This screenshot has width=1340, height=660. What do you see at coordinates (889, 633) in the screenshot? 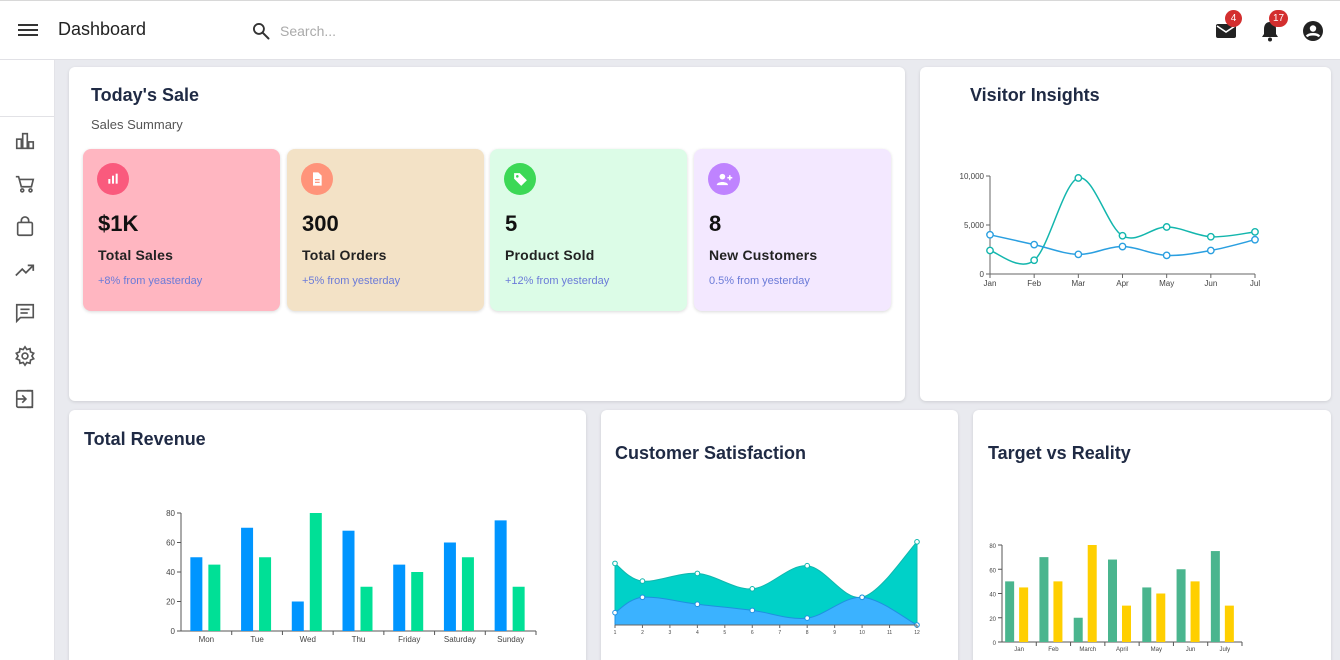
I see `x-tick-label: 11` at bounding box center [889, 633].